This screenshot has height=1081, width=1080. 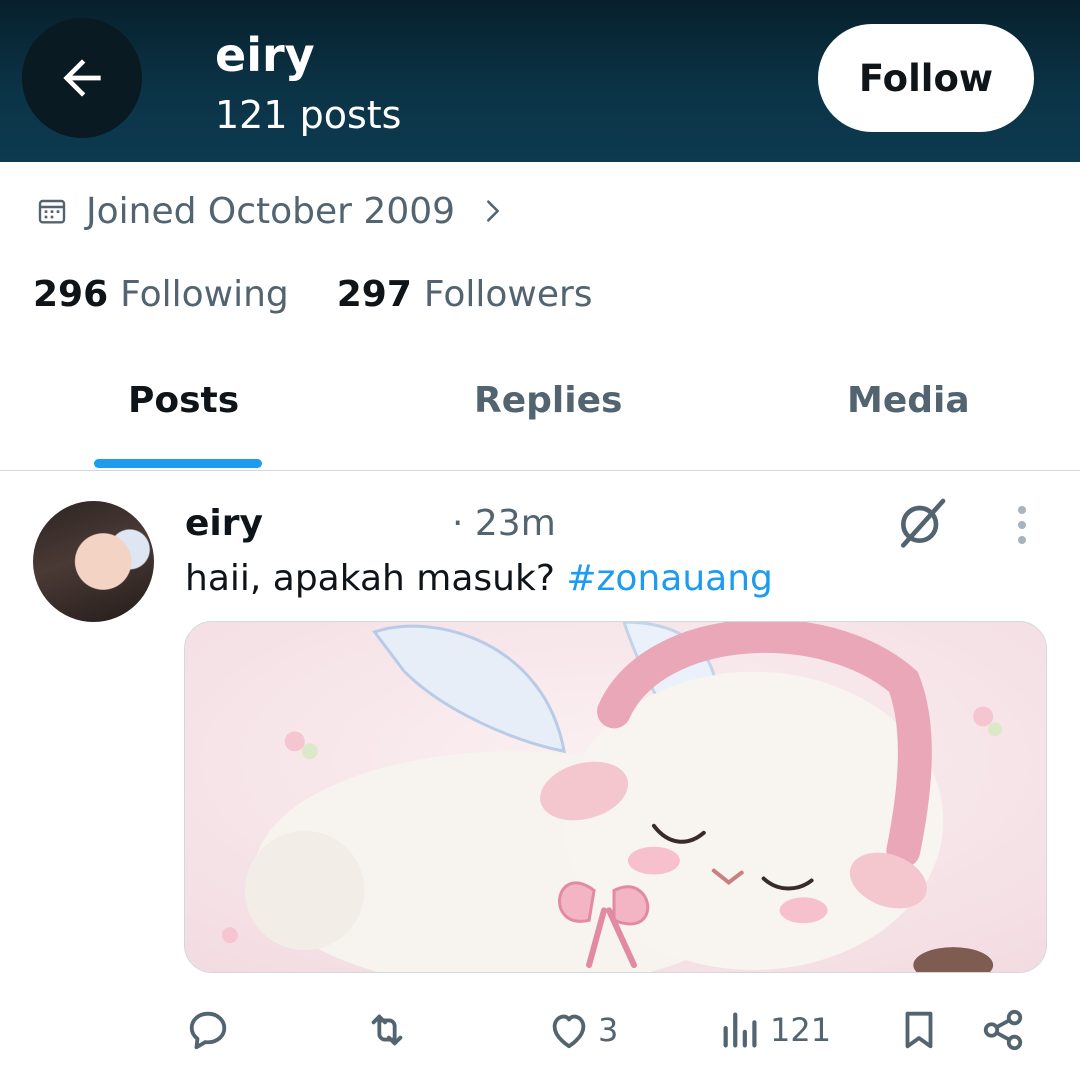 I want to click on share-button, so click(x=1003, y=1030).